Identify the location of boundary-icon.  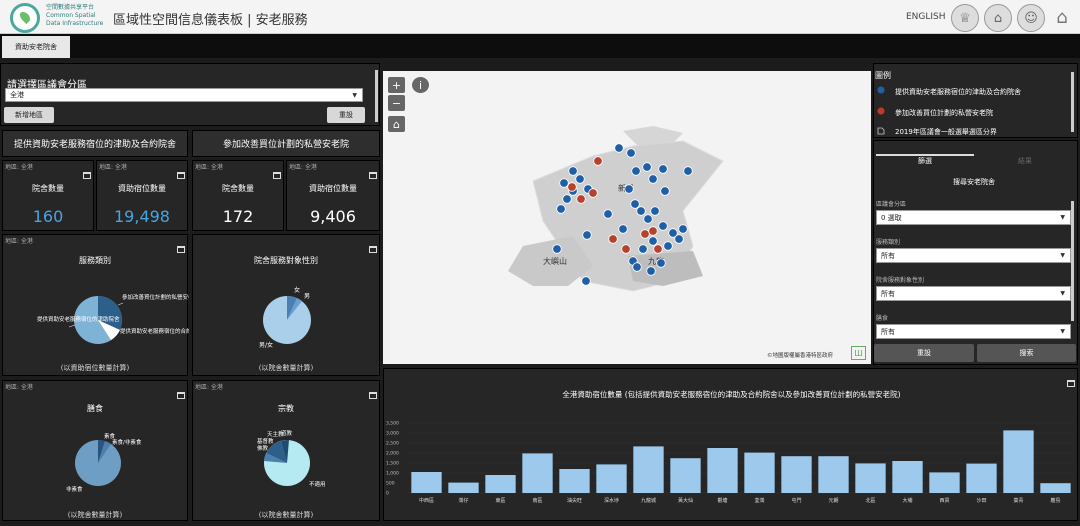
(881, 131).